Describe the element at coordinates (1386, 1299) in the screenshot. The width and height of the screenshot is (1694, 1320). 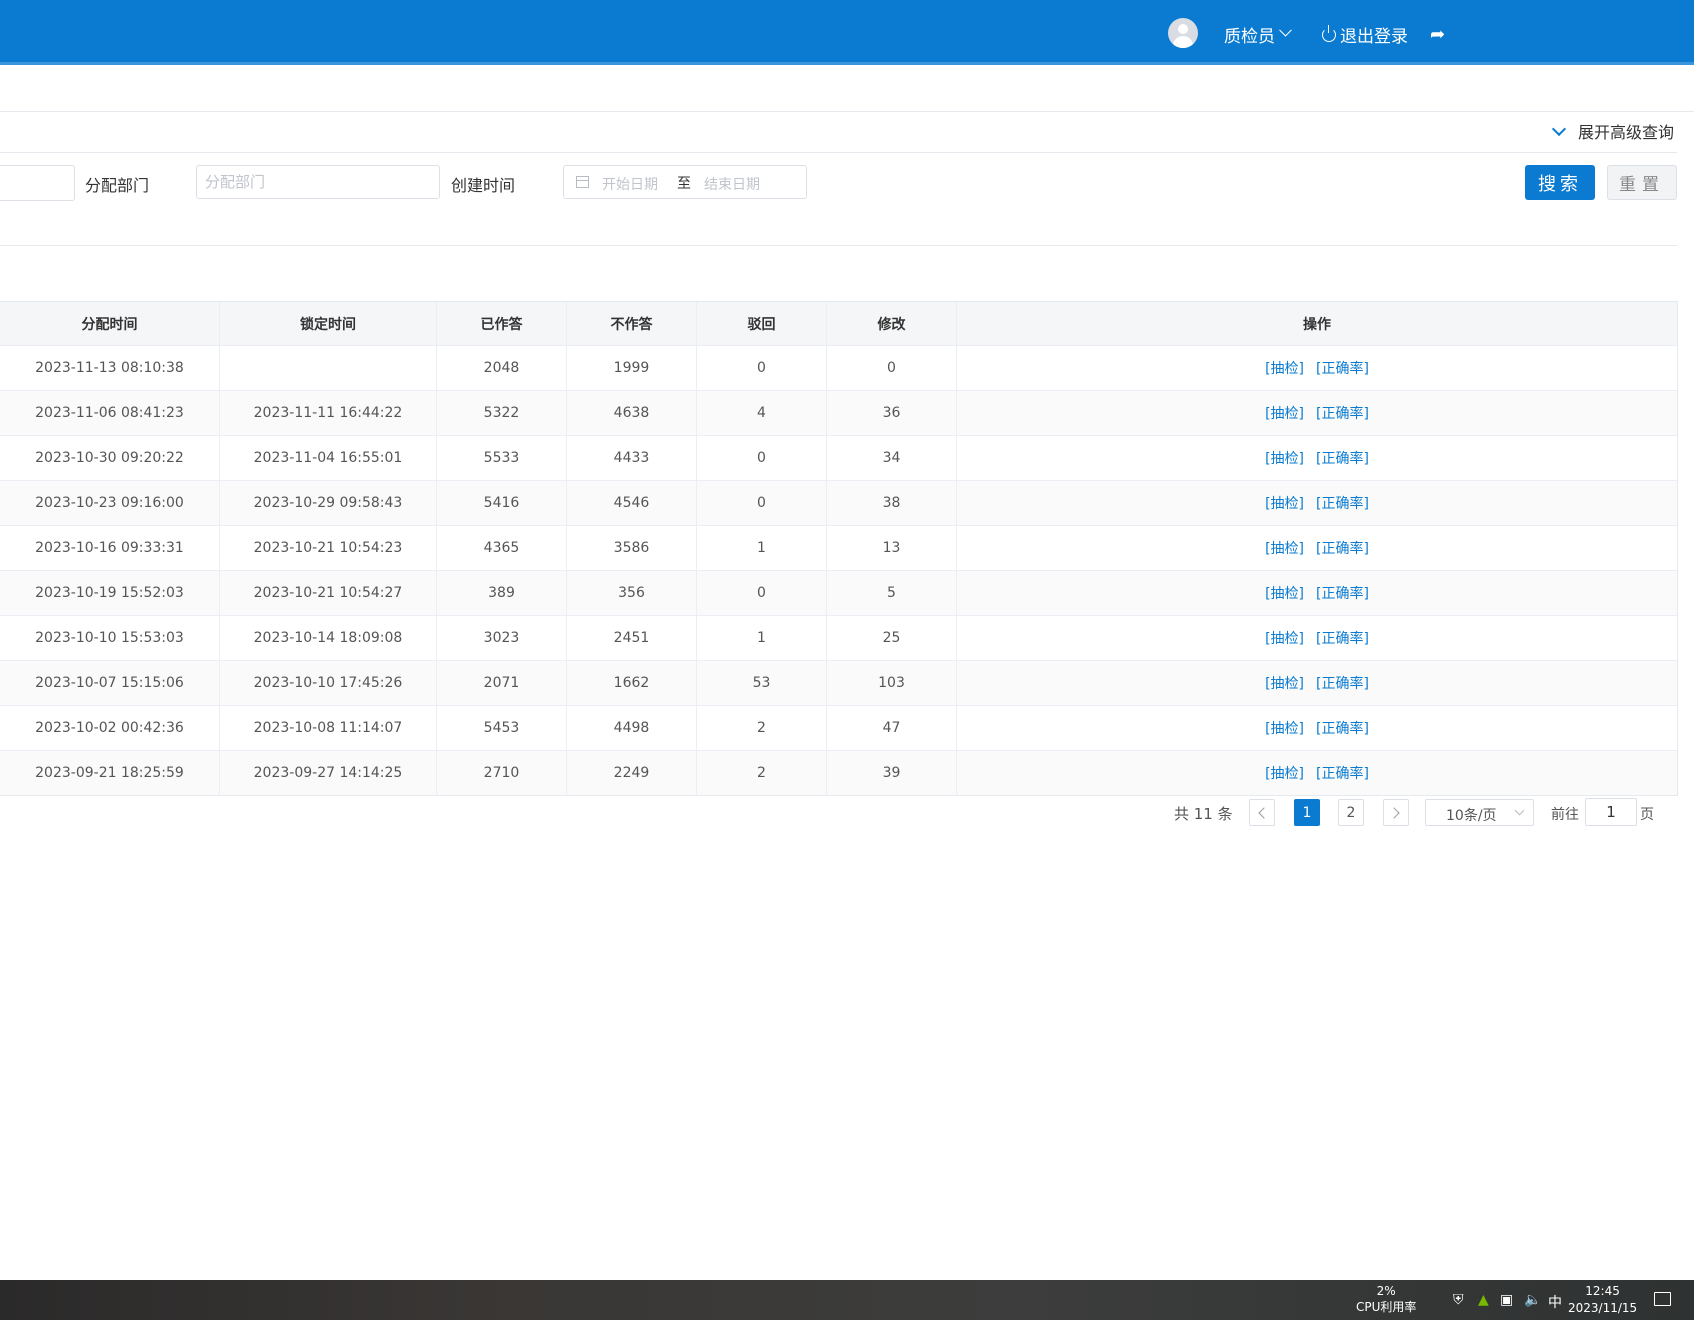
I see `cpu-usage: 2% CPU利用率` at that location.